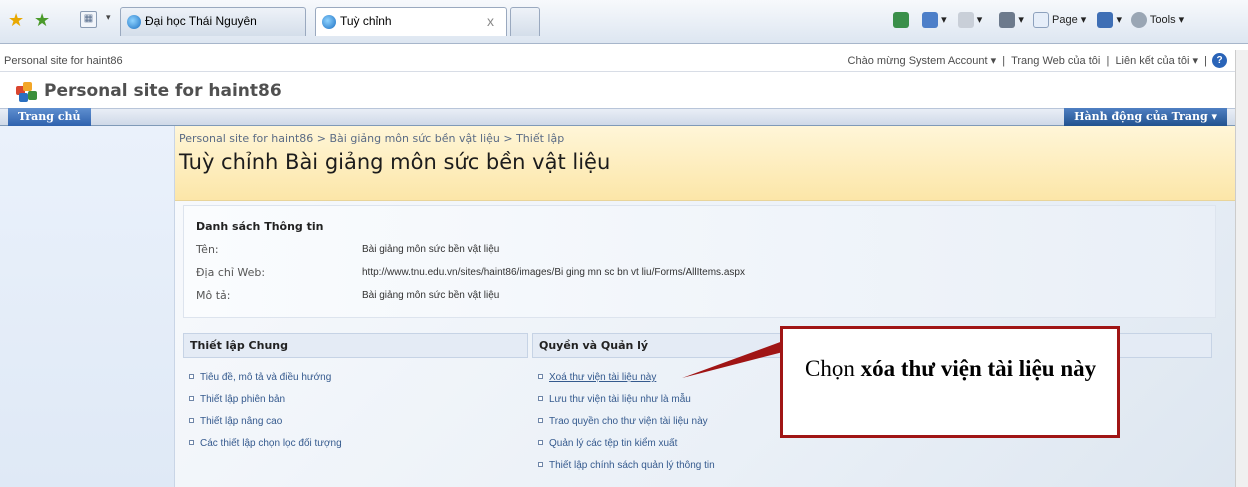 This screenshot has width=1248, height=487. Describe the element at coordinates (950, 382) in the screenshot. I see `instruction-callout: Chọn xóa thư viện tài liệu này` at that location.